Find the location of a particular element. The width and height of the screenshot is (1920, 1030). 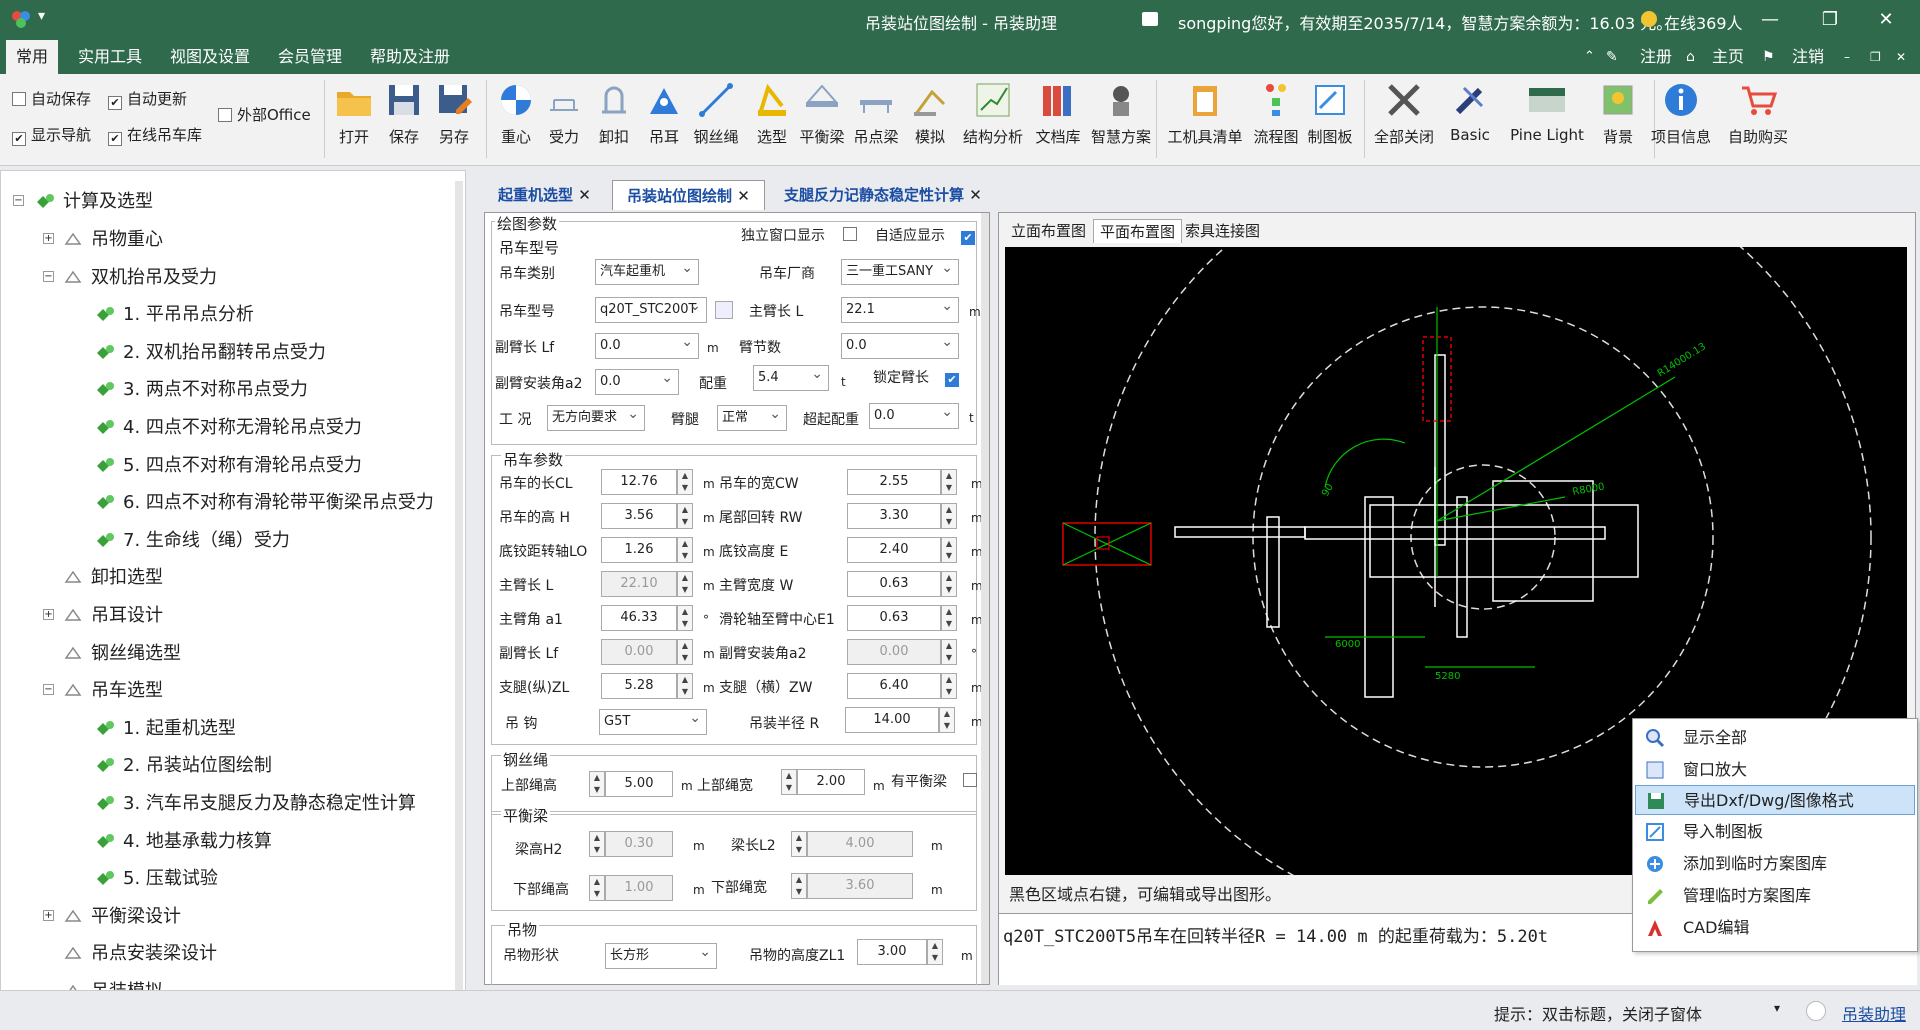

tab-plan: 平面布置图 is located at coordinates (1138, 231).